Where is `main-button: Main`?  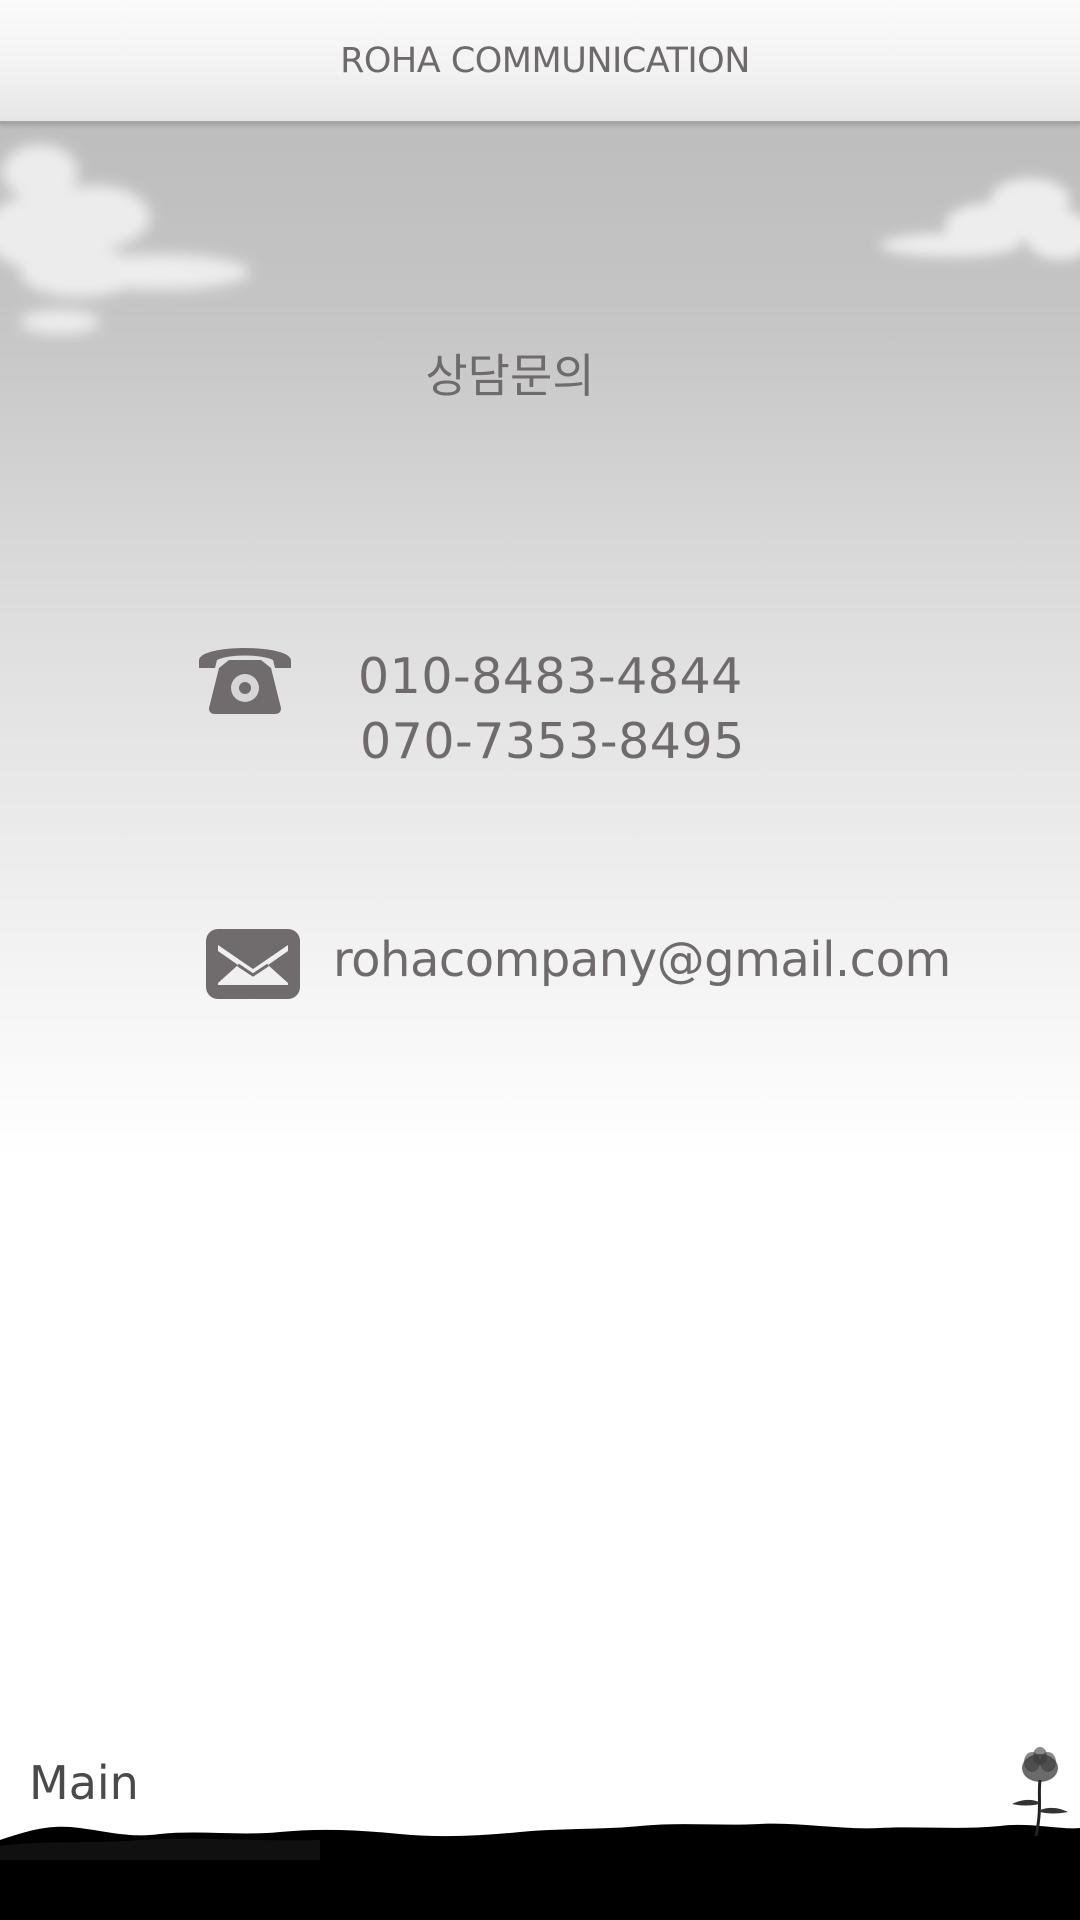
main-button: Main is located at coordinates (84, 1783).